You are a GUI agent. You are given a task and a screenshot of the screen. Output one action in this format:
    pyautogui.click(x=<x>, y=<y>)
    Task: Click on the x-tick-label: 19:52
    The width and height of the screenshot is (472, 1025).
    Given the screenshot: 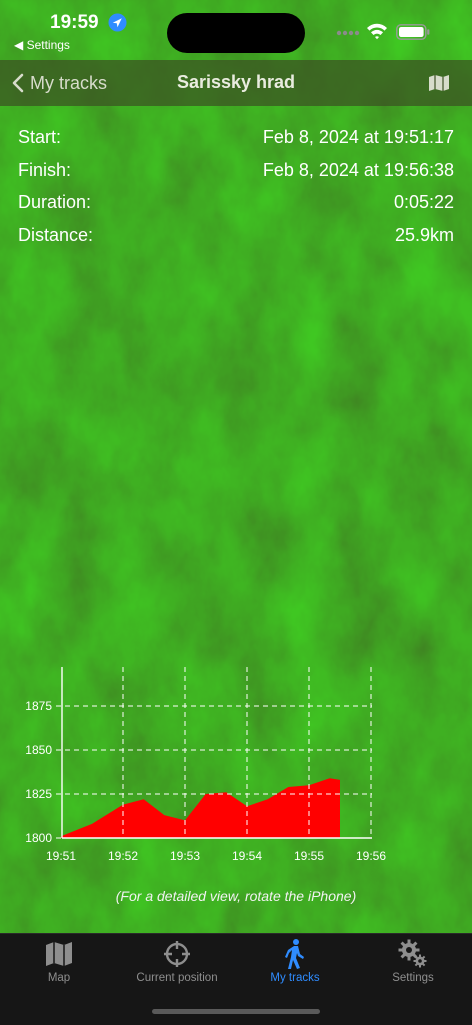 What is the action you would take?
    pyautogui.click(x=123, y=856)
    